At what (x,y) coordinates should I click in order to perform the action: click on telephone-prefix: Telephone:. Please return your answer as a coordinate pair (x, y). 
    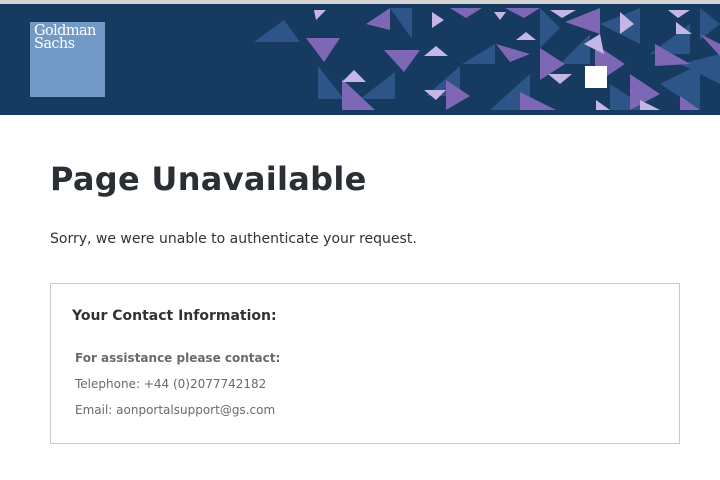
    Looking at the image, I should click on (109, 384).